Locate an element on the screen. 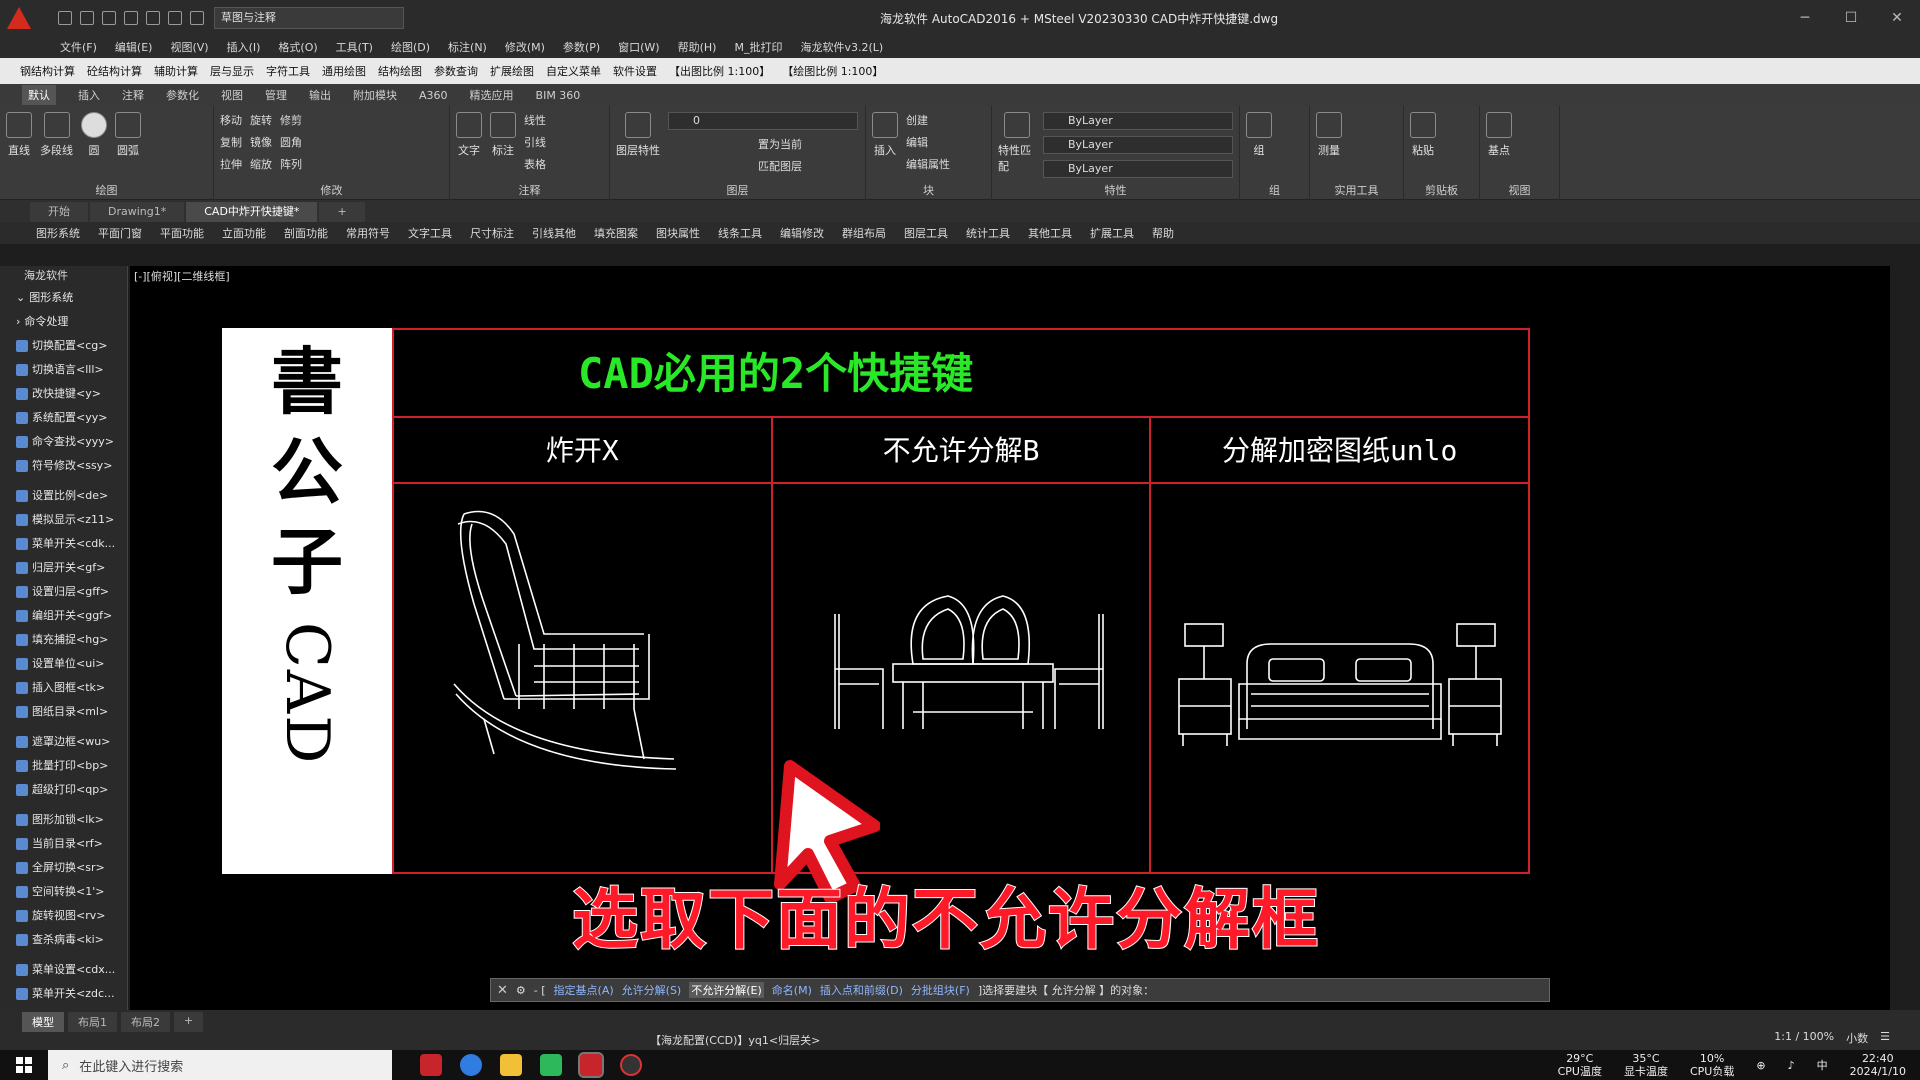 This screenshot has width=1920, height=1080. layout-tab-2: 布局2 is located at coordinates (145, 1022).